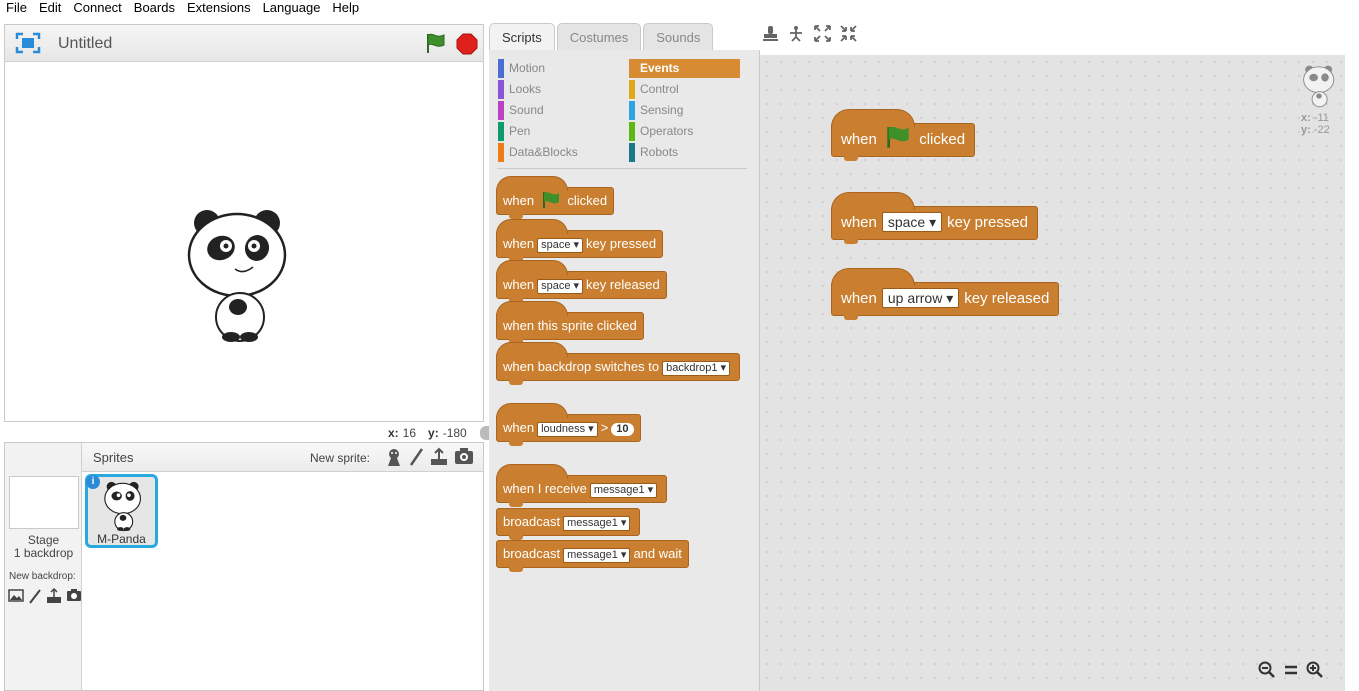 Image resolution: width=1359 pixels, height=691 pixels. I want to click on block-when-loudness: whenloudness>10, so click(568, 424).